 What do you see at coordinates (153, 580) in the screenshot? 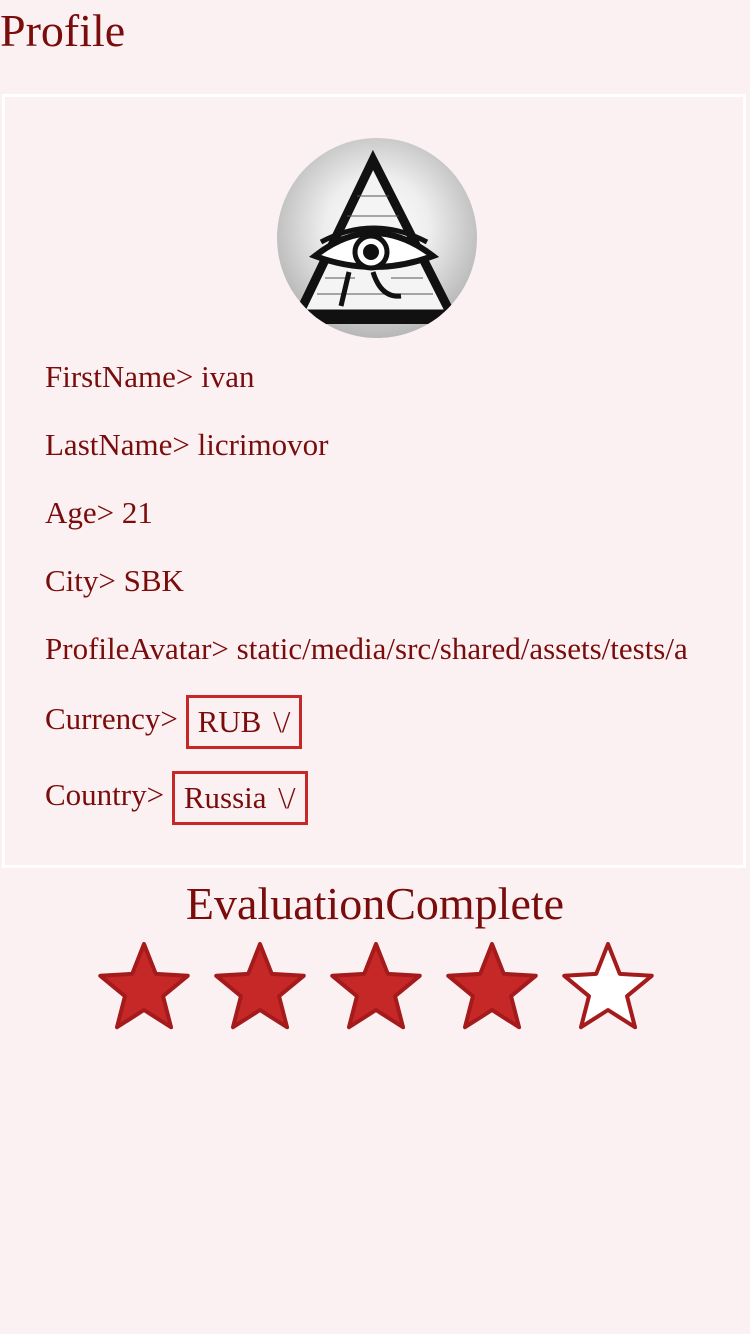
I see `city-value: SBK` at bounding box center [153, 580].